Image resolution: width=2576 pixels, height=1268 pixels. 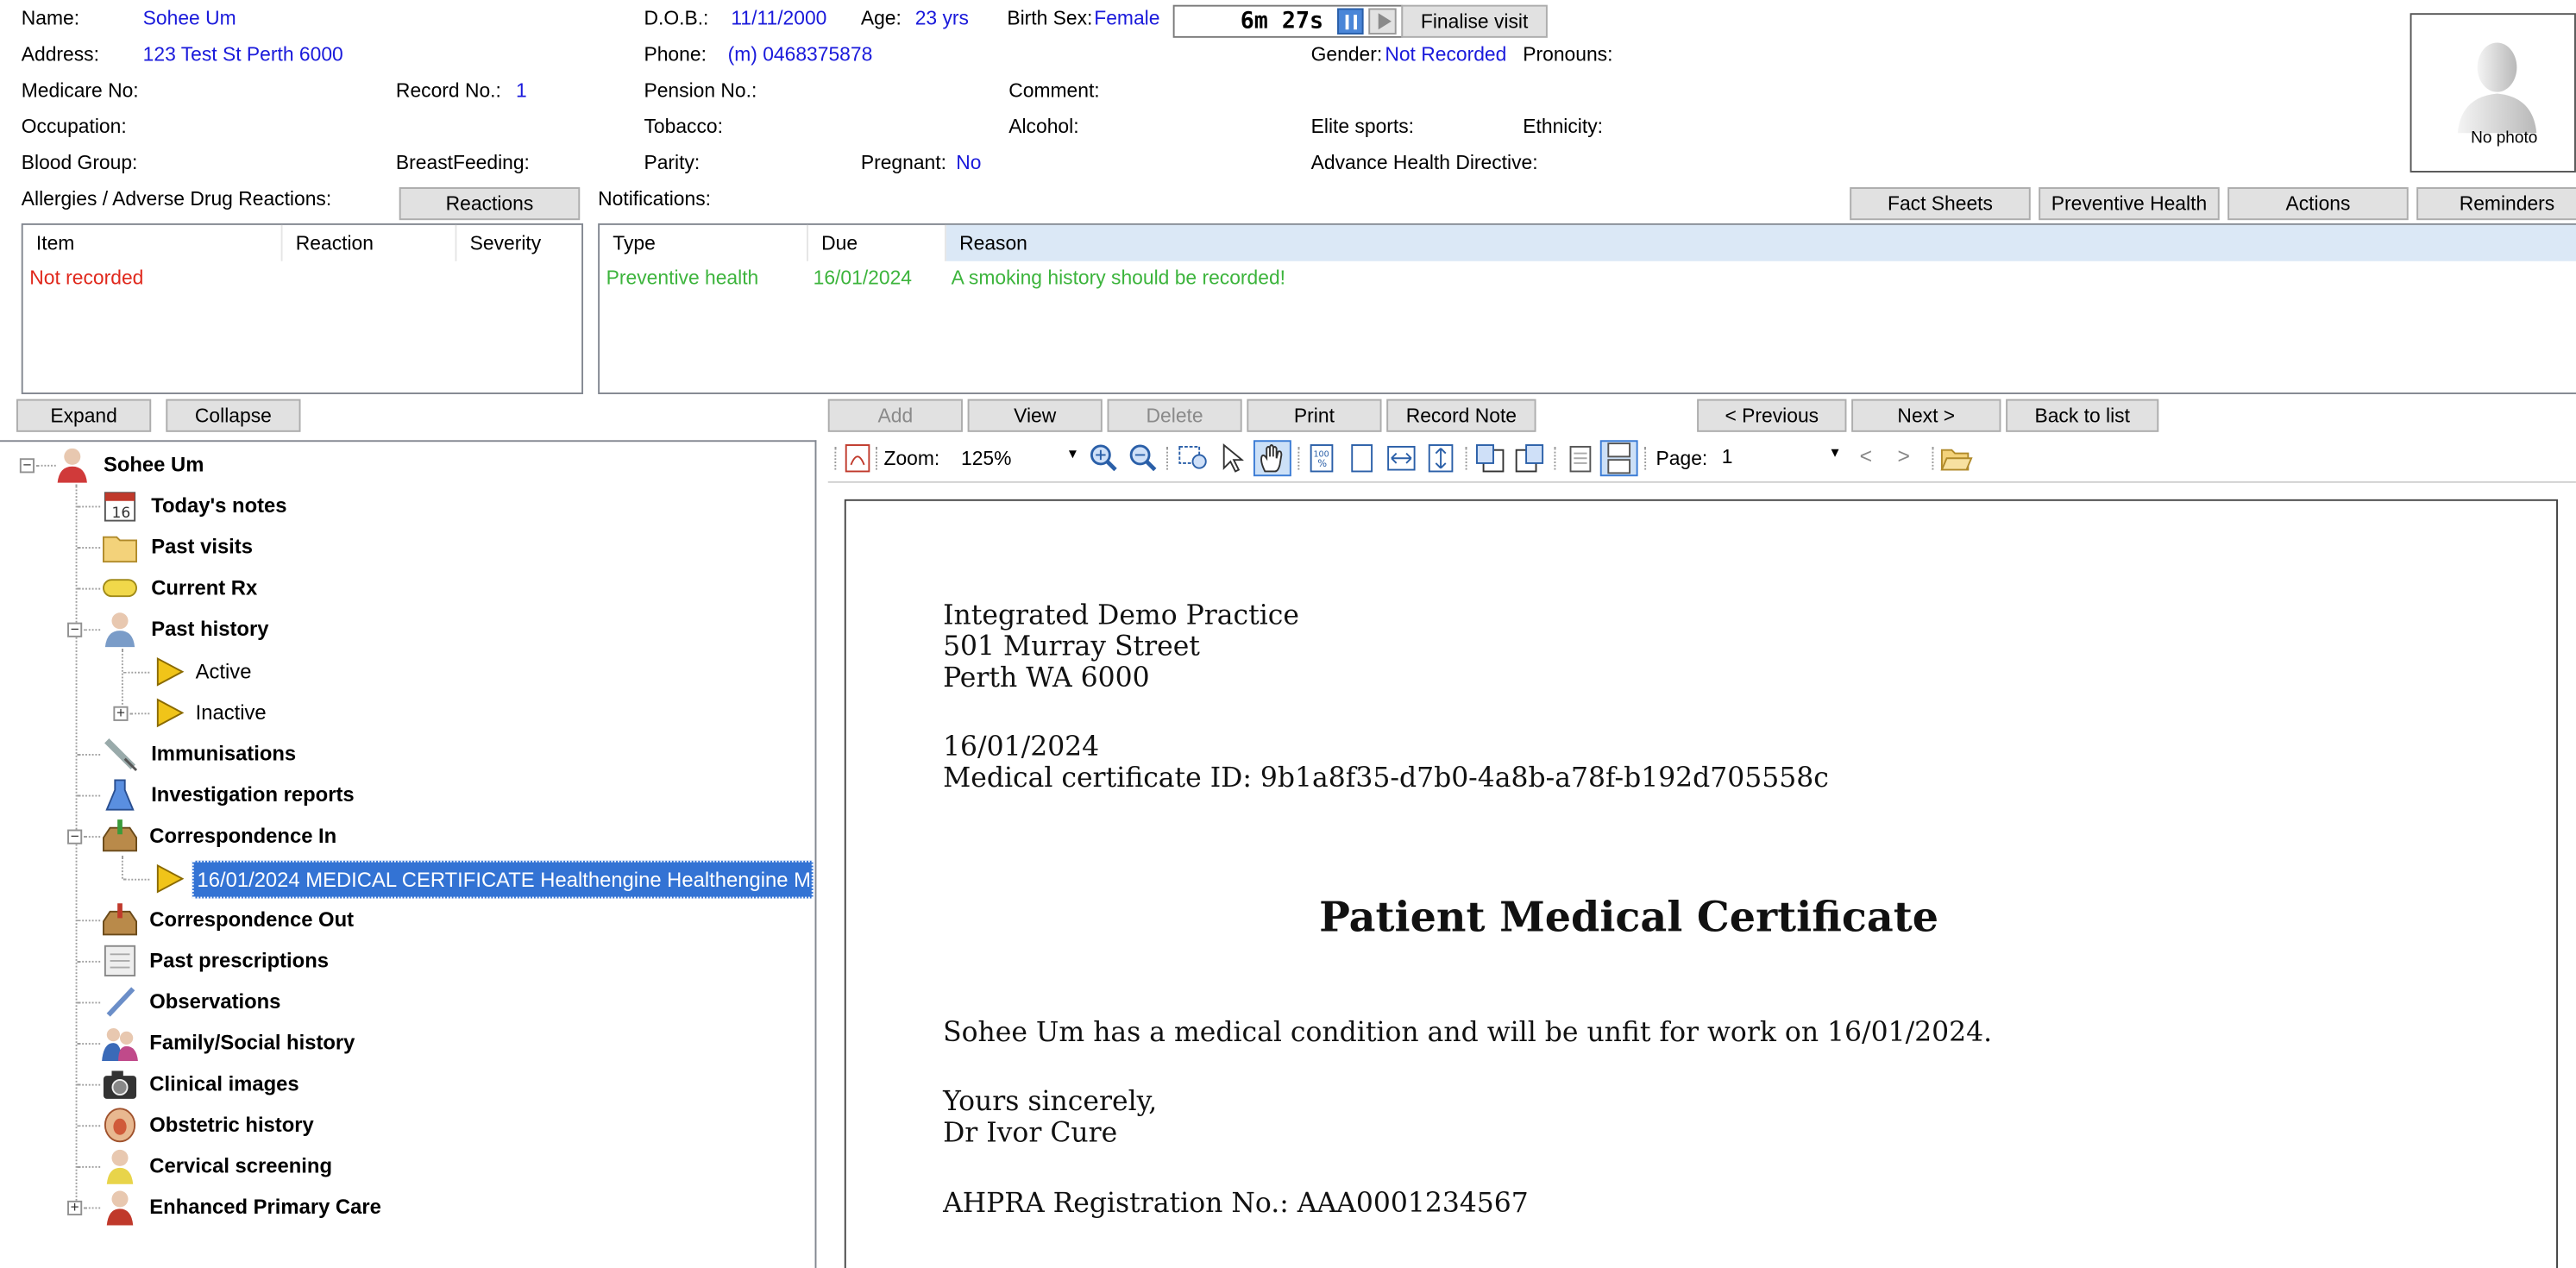 I want to click on thermometer-icon, so click(x=120, y=1002).